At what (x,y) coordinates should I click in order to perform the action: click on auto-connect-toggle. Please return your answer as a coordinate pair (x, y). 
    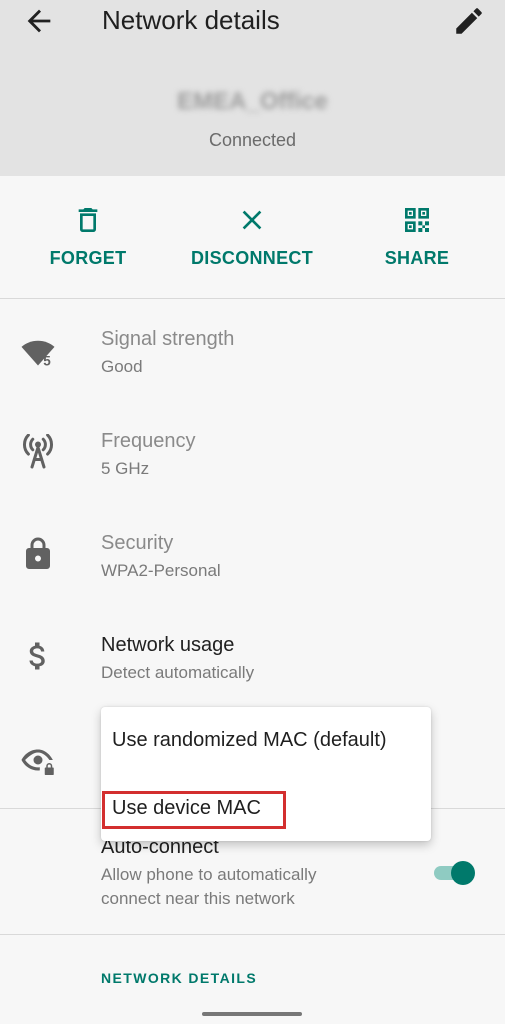
    Looking at the image, I should click on (456, 873).